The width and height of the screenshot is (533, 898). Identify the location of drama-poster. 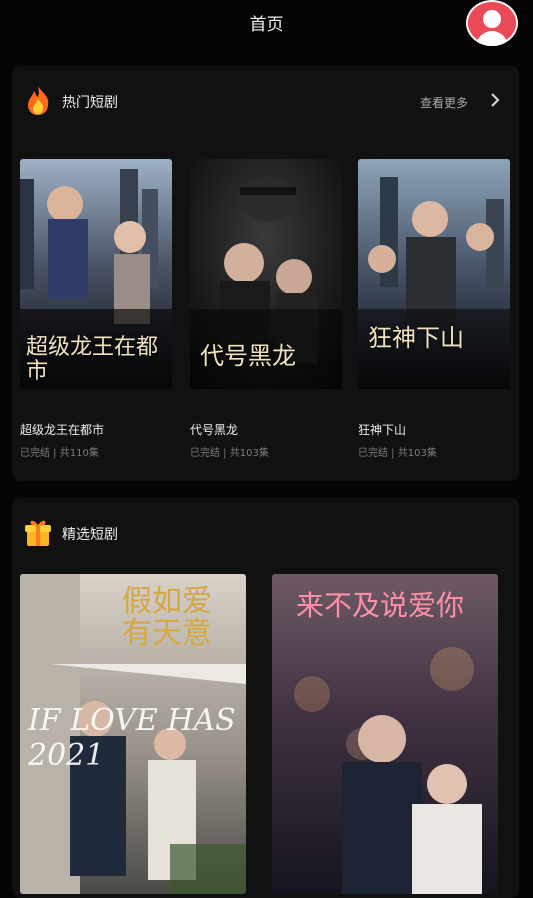
(434, 274).